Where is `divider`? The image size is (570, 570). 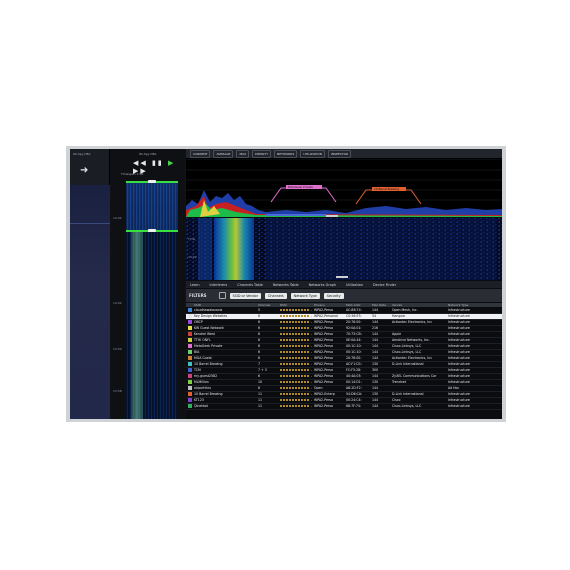
divider is located at coordinates (90, 223).